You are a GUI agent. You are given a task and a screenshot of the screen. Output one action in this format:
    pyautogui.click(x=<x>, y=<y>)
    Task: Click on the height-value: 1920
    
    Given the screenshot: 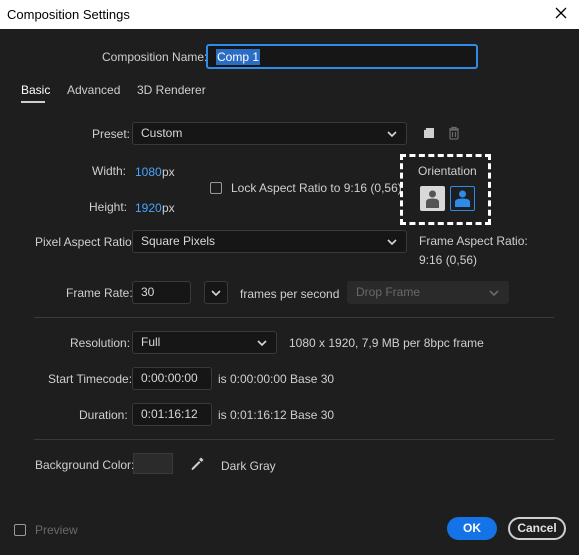 What is the action you would take?
    pyautogui.click(x=148, y=208)
    